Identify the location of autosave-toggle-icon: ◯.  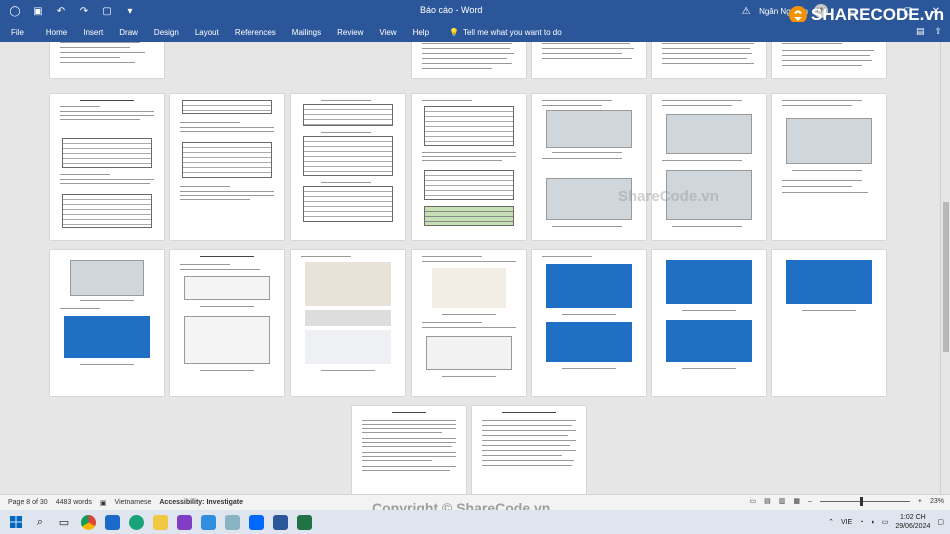
(15, 11).